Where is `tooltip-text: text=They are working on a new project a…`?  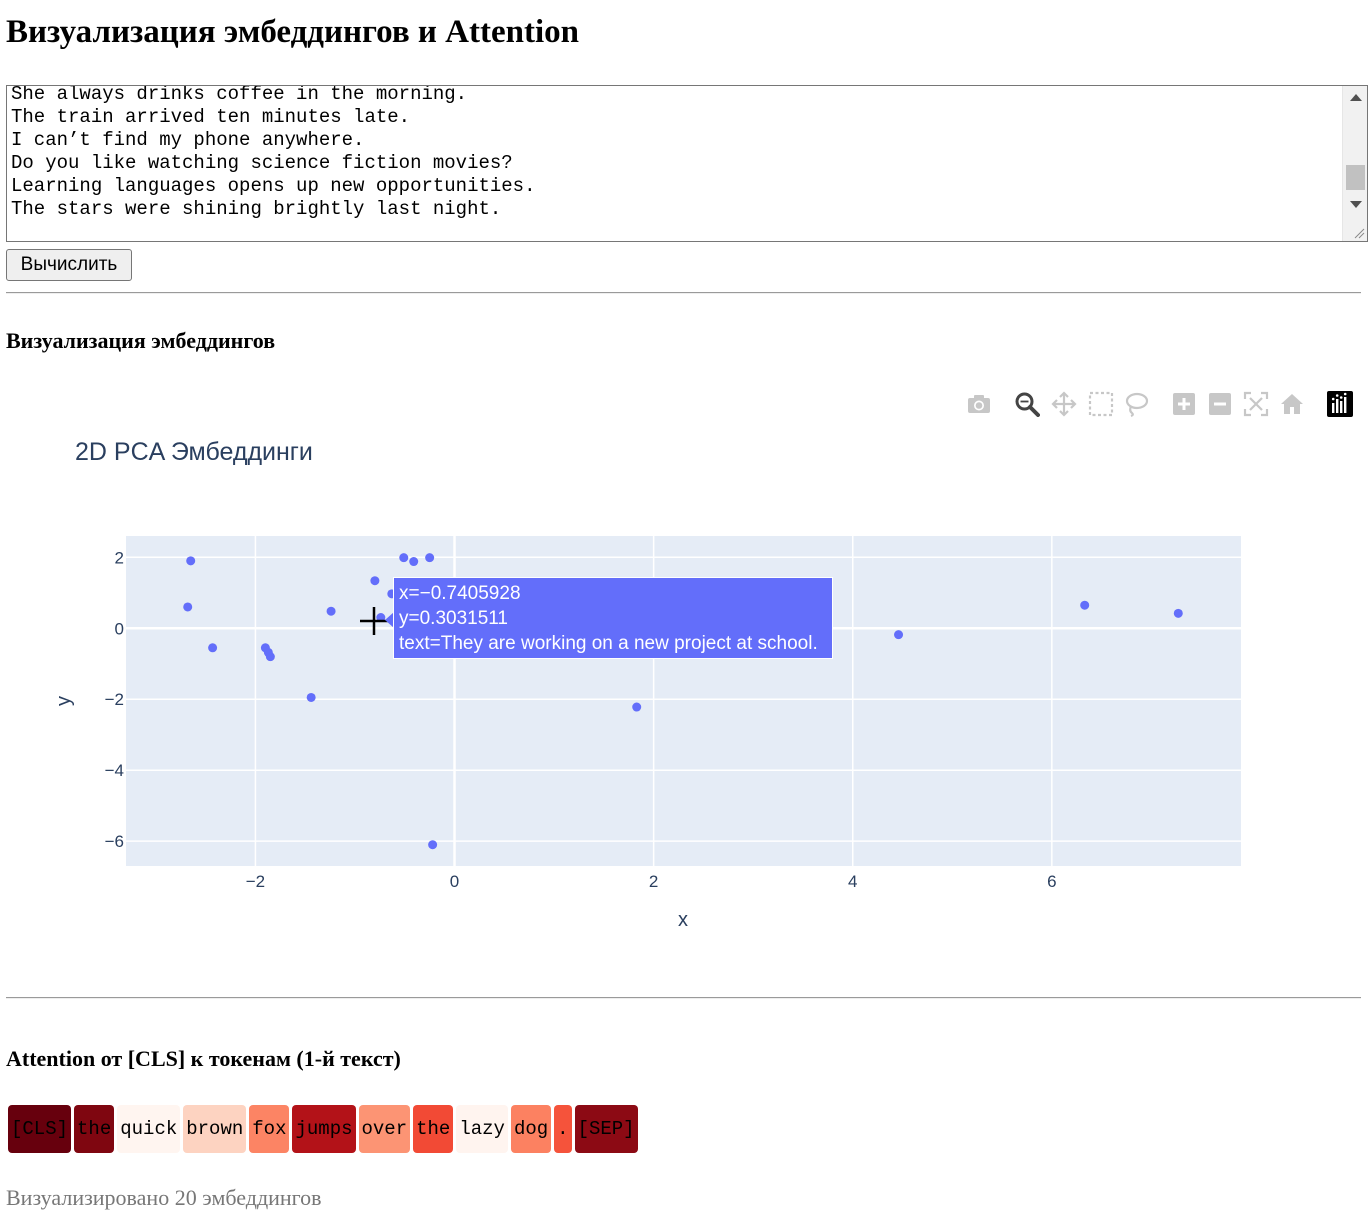
tooltip-text: text=They are working on a new project a… is located at coordinates (608, 643).